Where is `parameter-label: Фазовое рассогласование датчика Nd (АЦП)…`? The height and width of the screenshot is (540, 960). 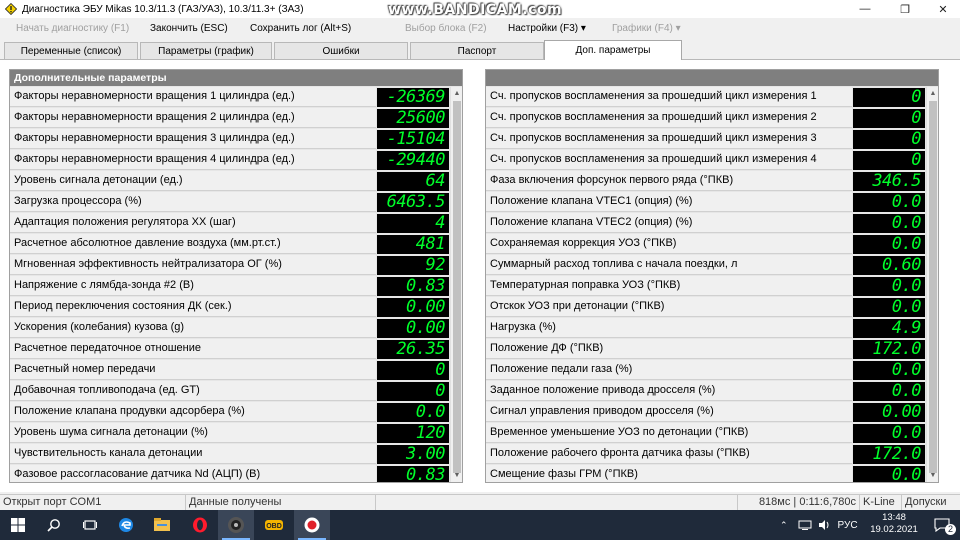 parameter-label: Фазовое рассогласование датчика Nd (АЦП)… is located at coordinates (193, 473).